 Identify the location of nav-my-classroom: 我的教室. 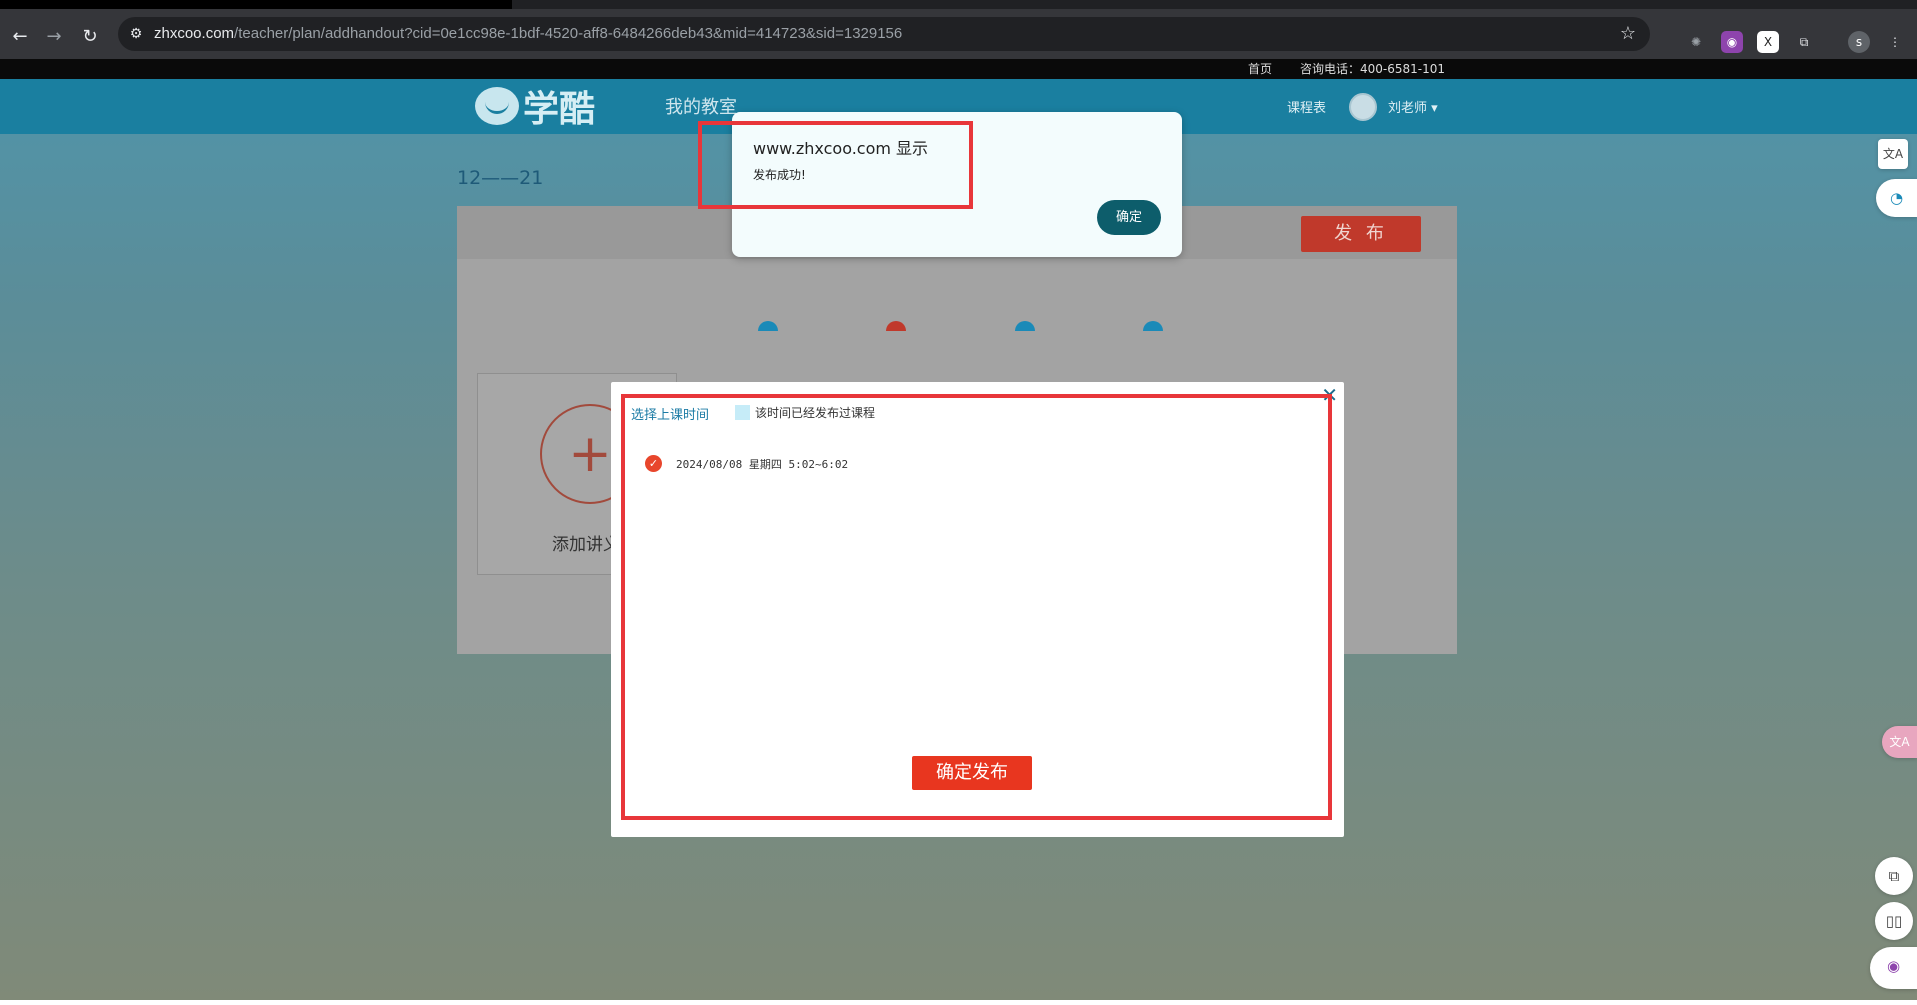
(701, 106).